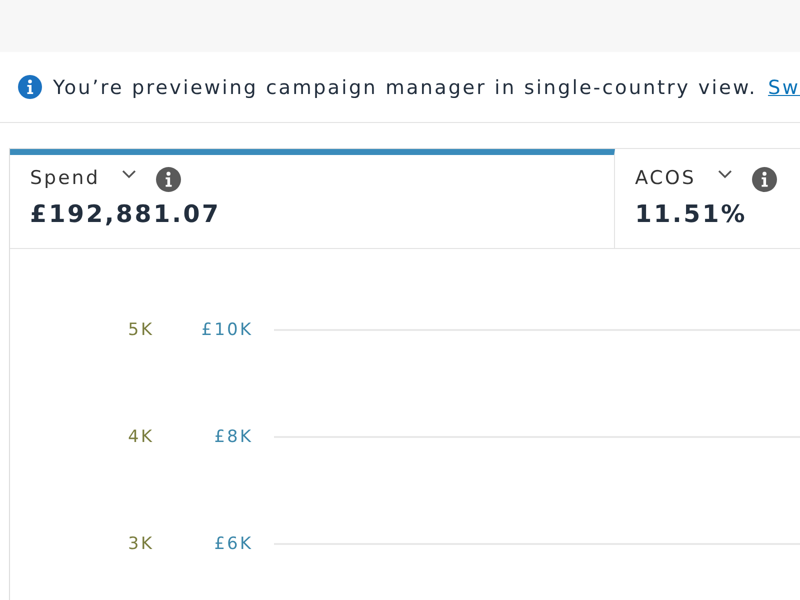 The height and width of the screenshot is (600, 800). Describe the element at coordinates (65, 177) in the screenshot. I see `metric-label: Spend` at that location.